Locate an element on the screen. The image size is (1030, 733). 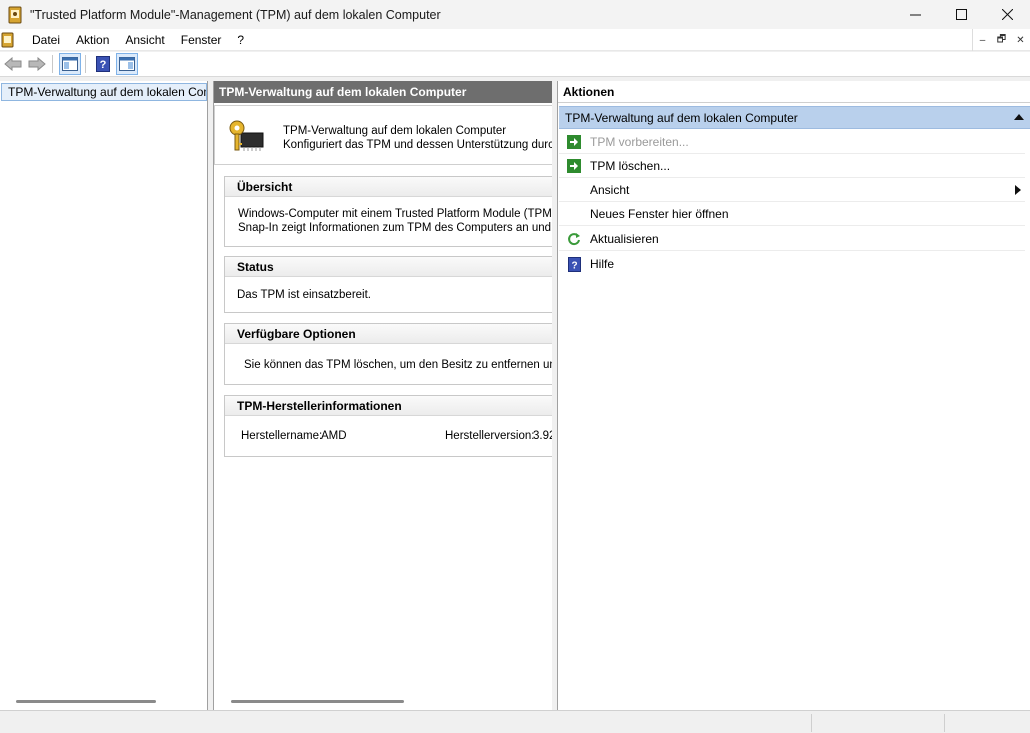
back-arrow-icon is located at coordinates (13, 64).